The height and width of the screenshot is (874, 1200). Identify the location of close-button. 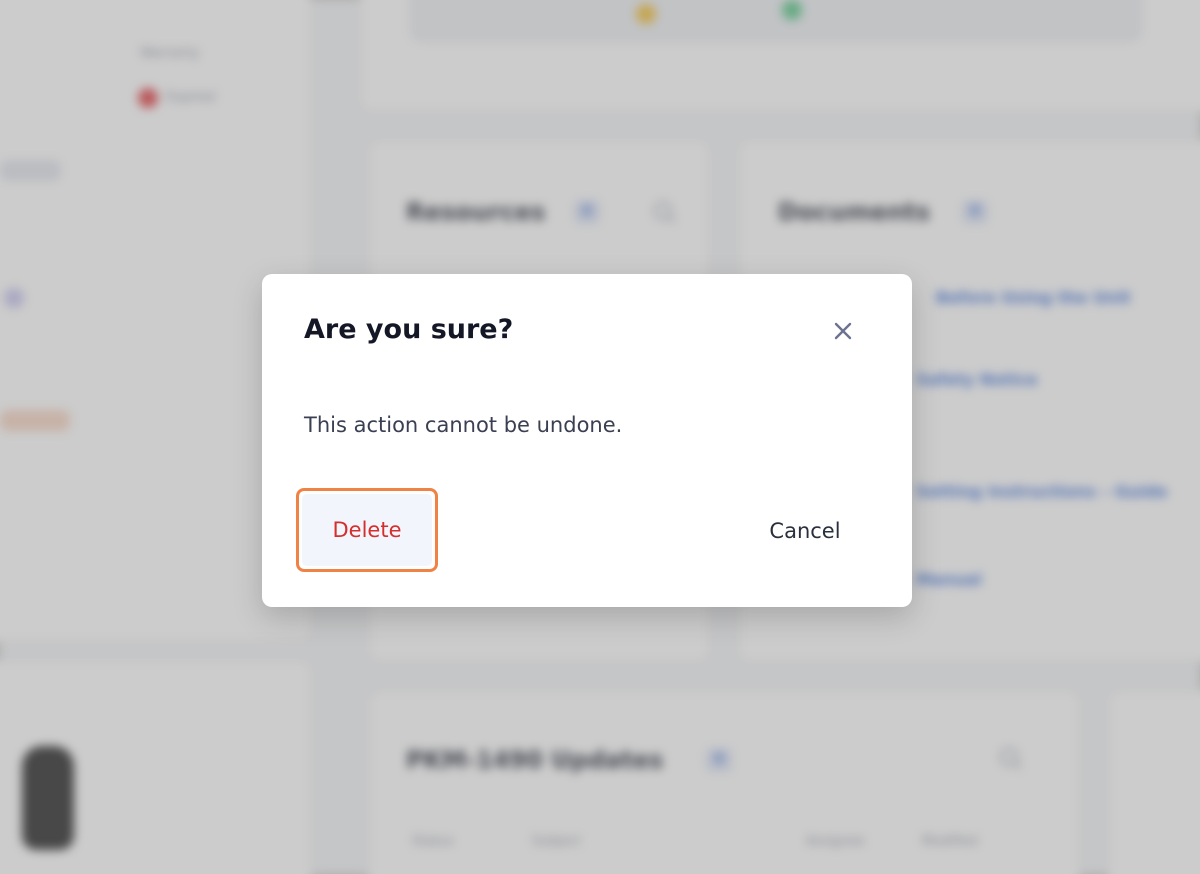
(843, 333).